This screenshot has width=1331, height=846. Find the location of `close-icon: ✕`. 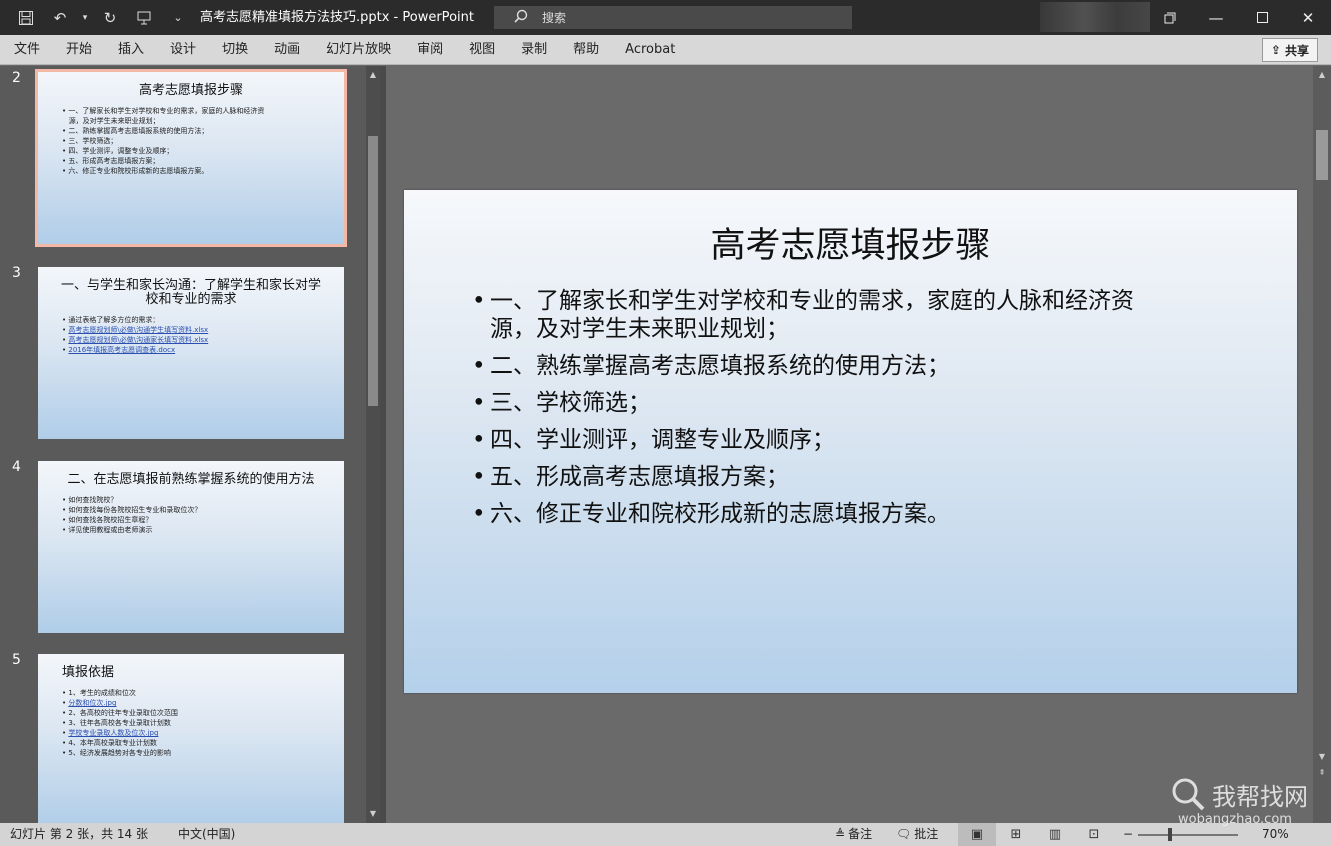

close-icon: ✕ is located at coordinates (1308, 17).